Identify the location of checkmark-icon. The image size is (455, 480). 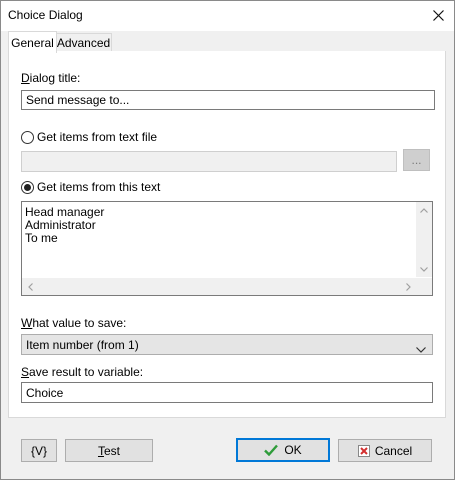
(271, 450).